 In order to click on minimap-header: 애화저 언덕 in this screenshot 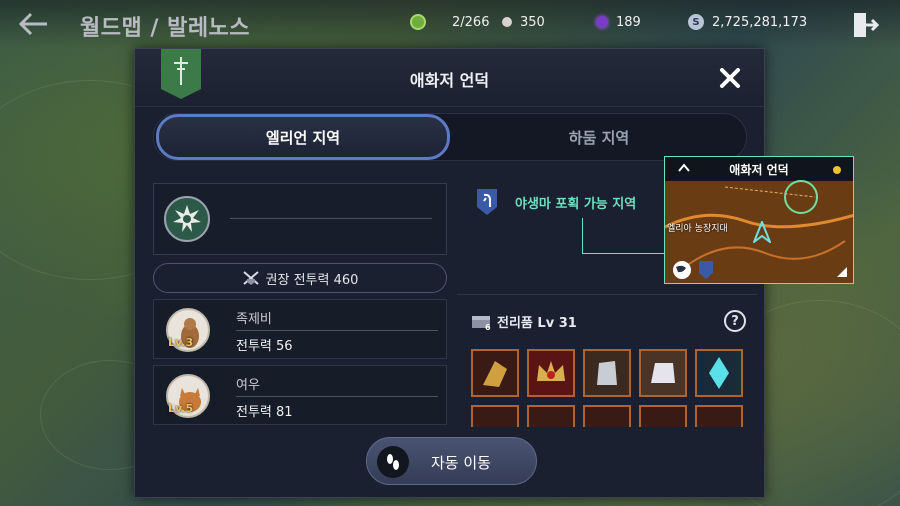, I will do `click(759, 169)`.